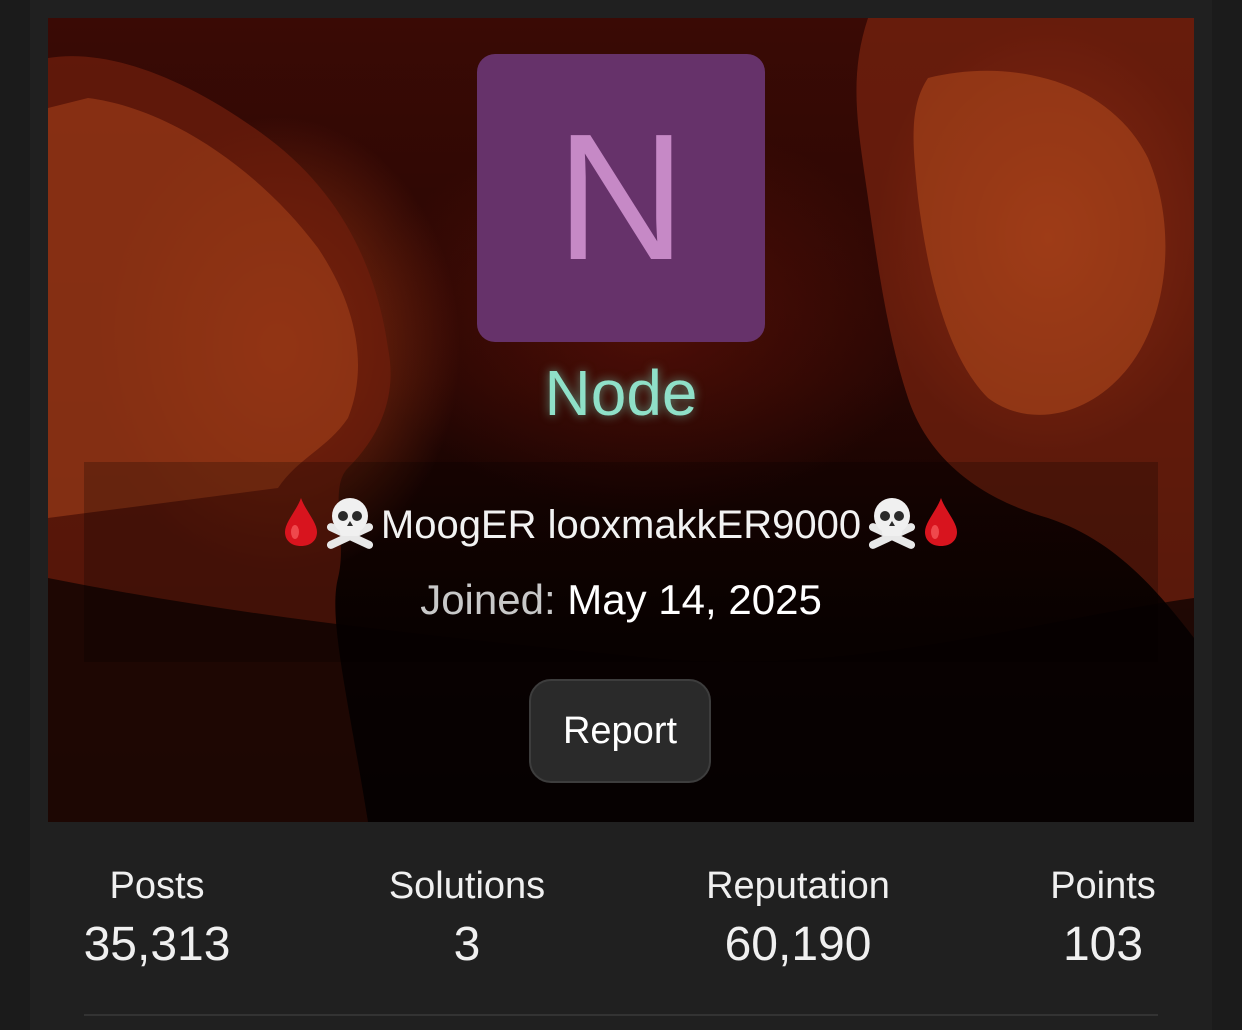 The width and height of the screenshot is (1242, 1030). I want to click on custom-title: MoogER looxmakkER9000, so click(621, 524).